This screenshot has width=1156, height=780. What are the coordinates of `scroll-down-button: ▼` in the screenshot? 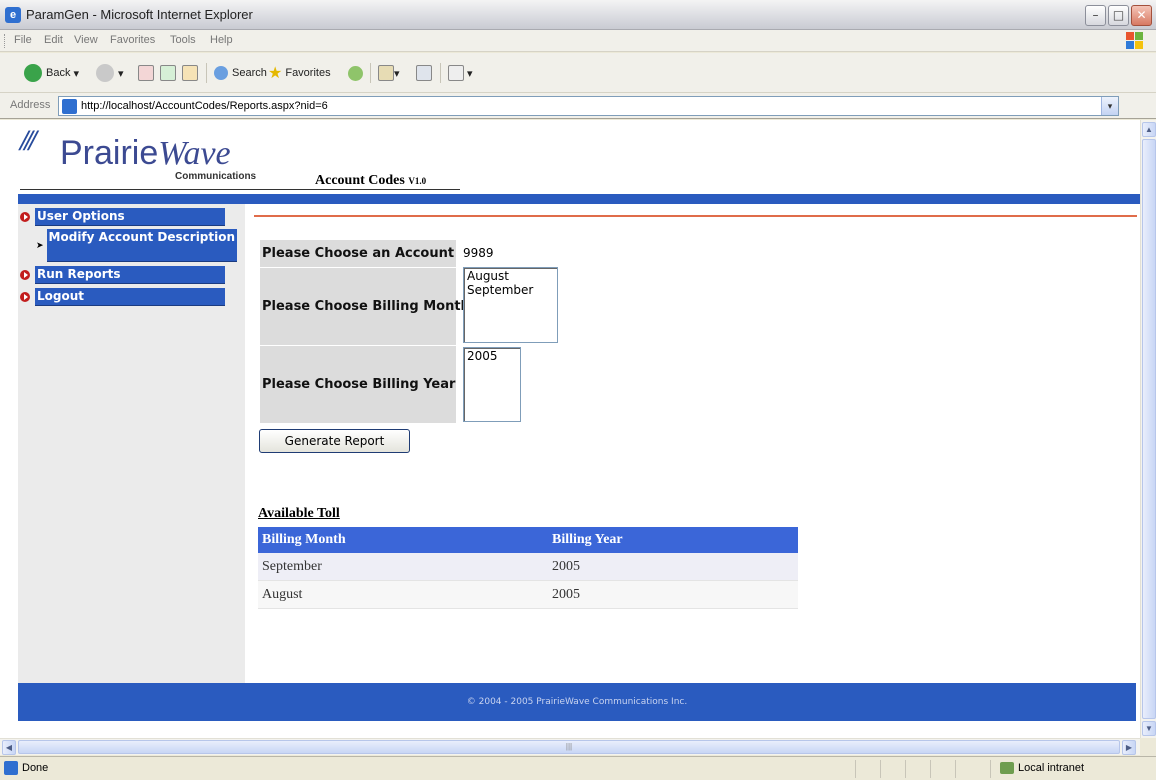 It's located at (1149, 728).